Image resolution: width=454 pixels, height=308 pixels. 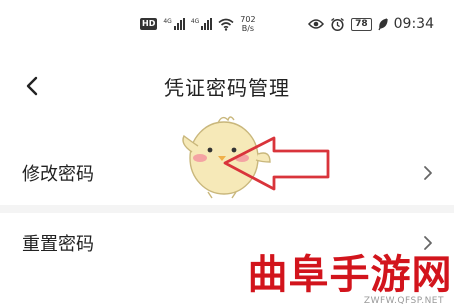 What do you see at coordinates (361, 24) in the screenshot?
I see `battery-icon: 78` at bounding box center [361, 24].